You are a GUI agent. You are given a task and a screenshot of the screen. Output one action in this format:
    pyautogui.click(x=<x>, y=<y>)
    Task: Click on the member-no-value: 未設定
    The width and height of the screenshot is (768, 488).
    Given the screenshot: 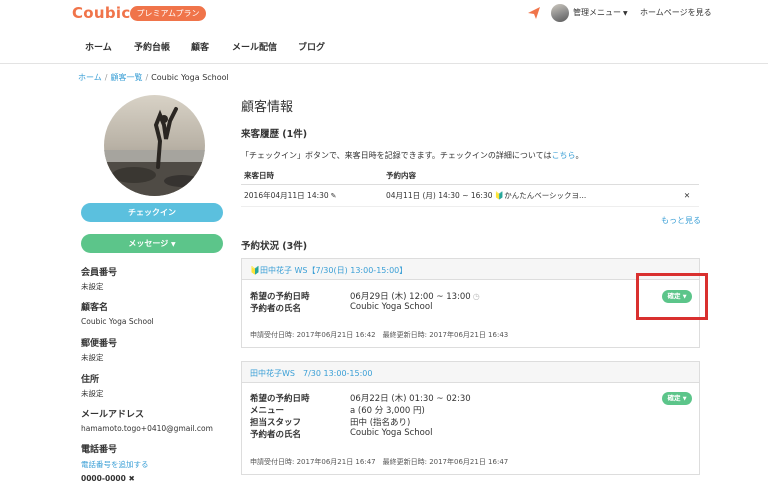 What is the action you would take?
    pyautogui.click(x=92, y=286)
    